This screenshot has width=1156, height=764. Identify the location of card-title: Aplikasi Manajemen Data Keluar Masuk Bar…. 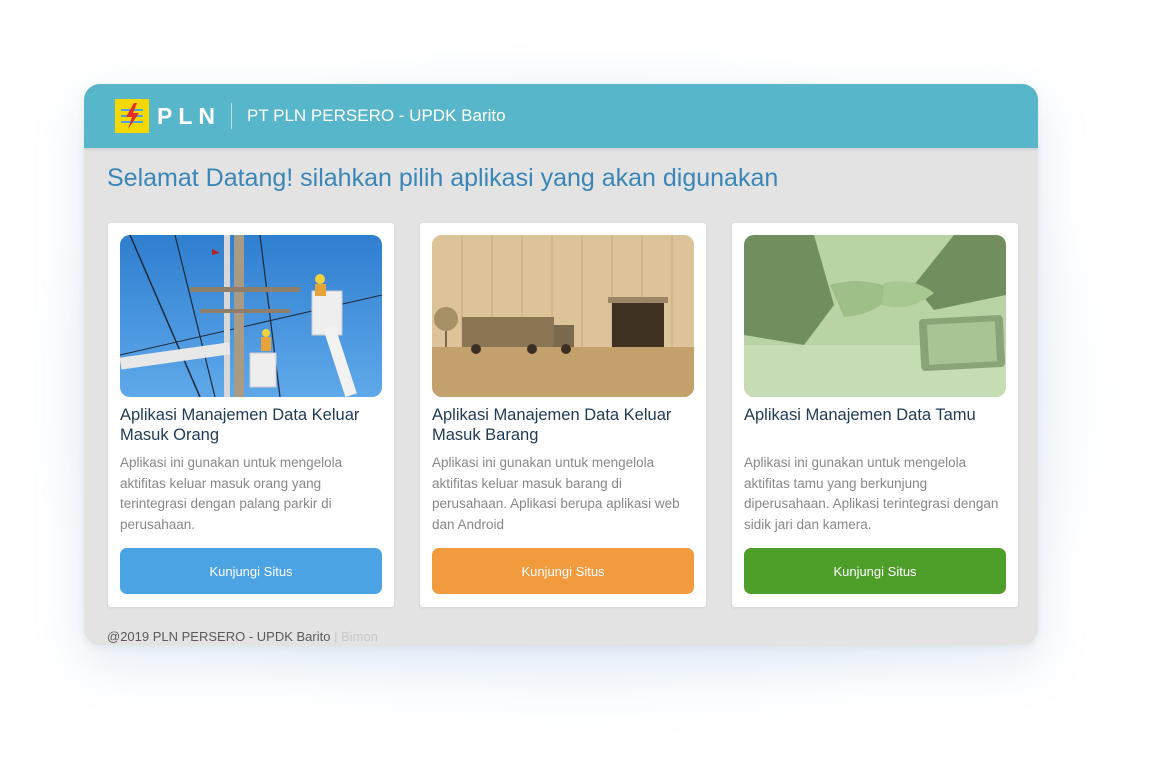
(552, 425).